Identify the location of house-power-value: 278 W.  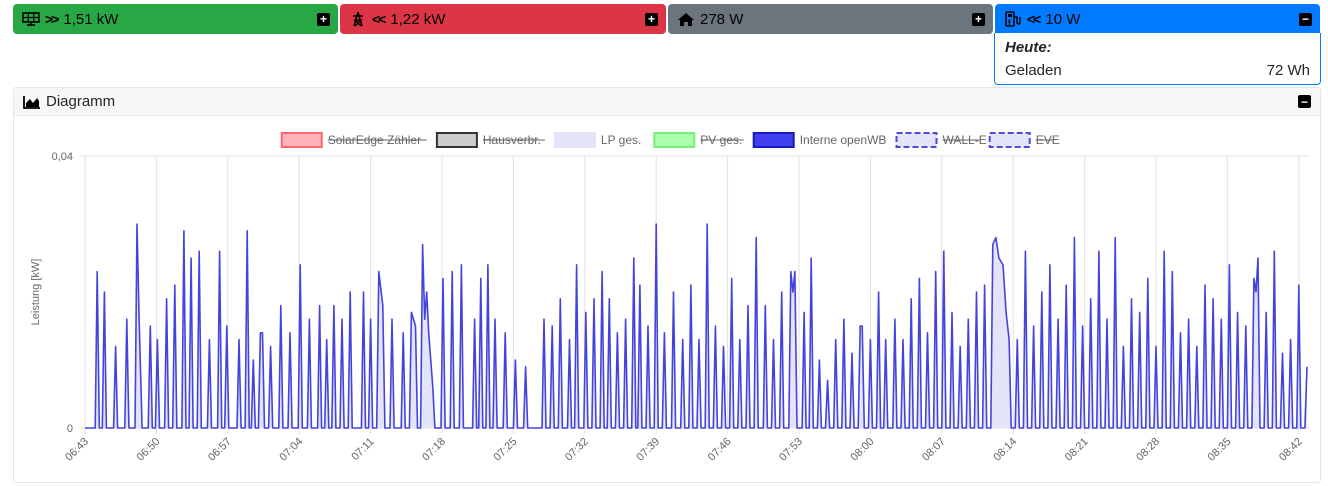
(722, 19).